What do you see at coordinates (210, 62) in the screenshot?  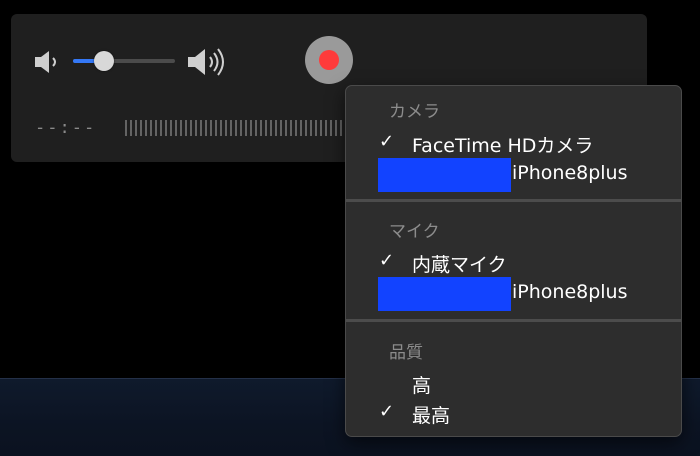 I see `speaker-high-icon` at bounding box center [210, 62].